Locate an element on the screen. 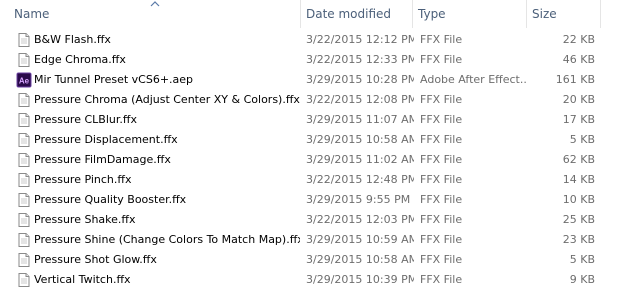  column-header-date-modified: Date modified is located at coordinates (356, 14).